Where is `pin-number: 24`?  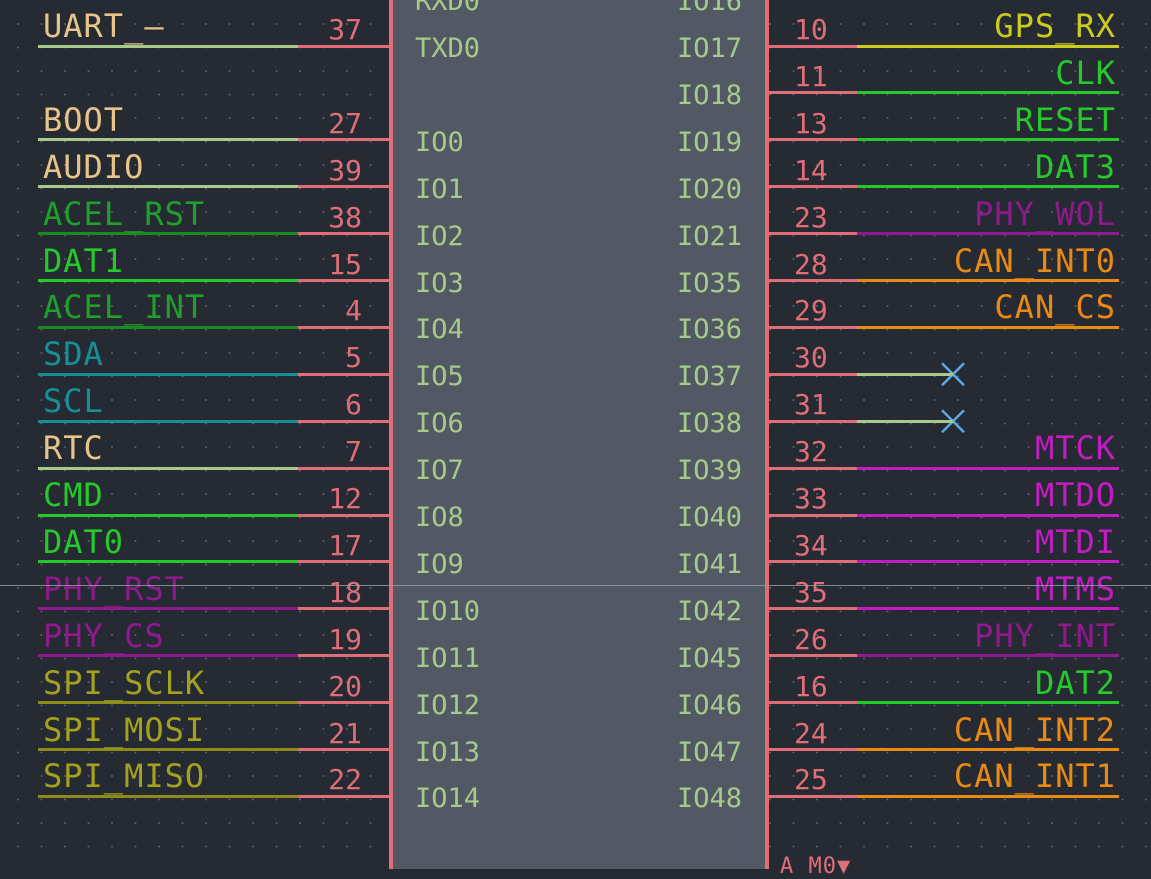 pin-number: 24 is located at coordinates (811, 733).